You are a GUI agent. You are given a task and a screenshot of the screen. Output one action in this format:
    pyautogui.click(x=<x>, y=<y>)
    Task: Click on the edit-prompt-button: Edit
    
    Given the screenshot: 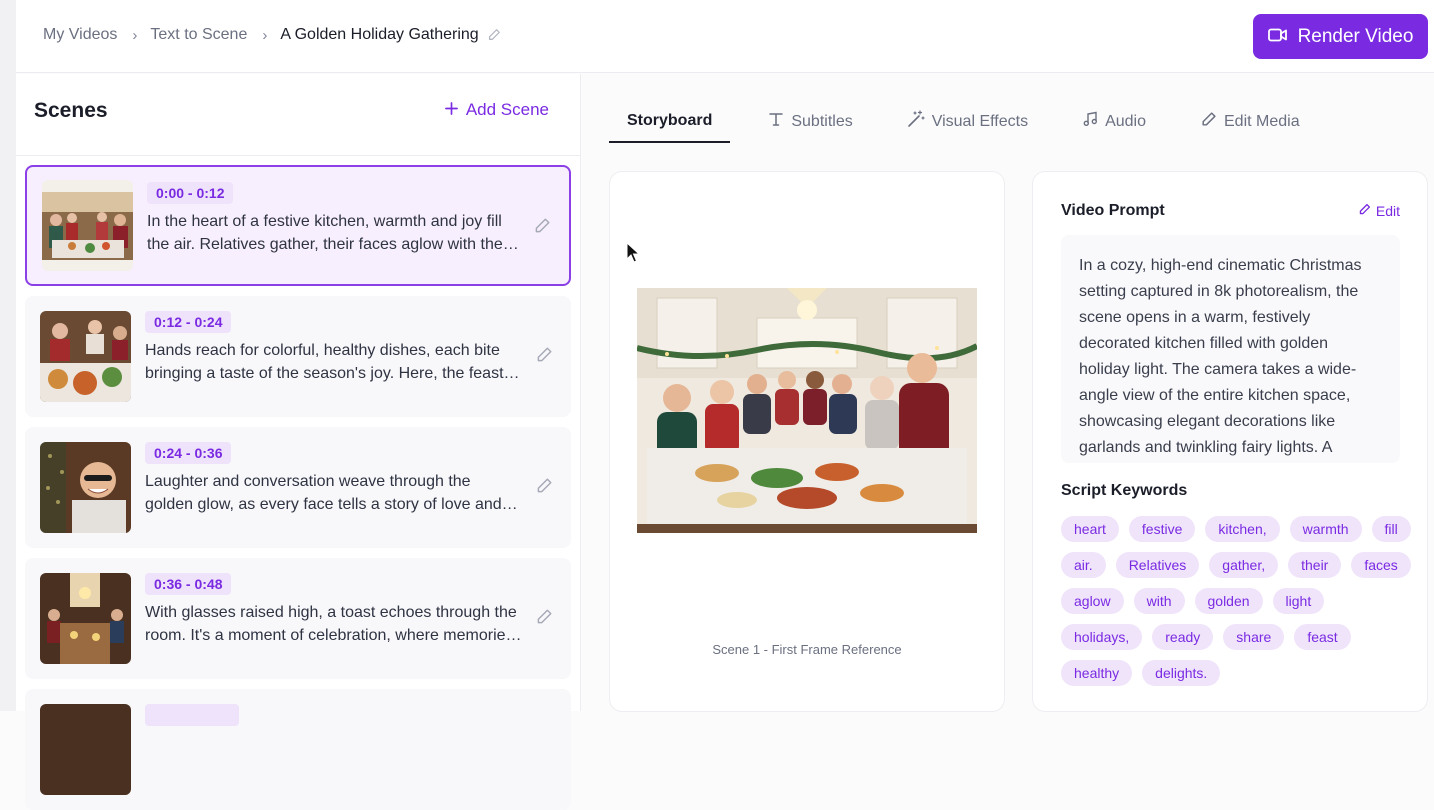 What is the action you would take?
    pyautogui.click(x=1379, y=211)
    